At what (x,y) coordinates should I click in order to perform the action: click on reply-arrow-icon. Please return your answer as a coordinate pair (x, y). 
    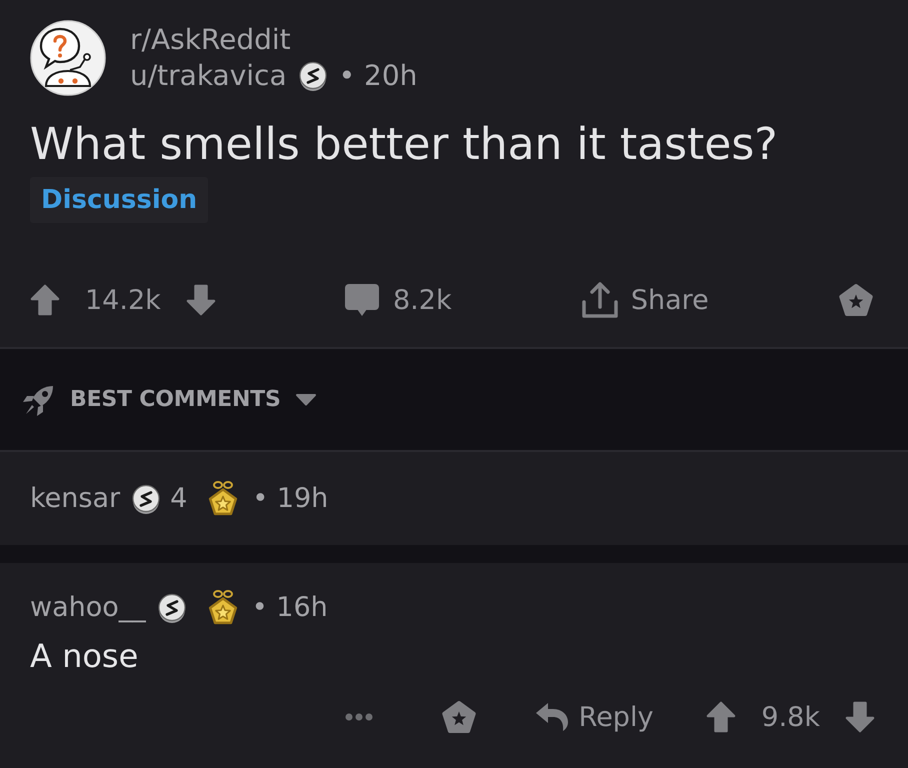
    Looking at the image, I should click on (551, 717).